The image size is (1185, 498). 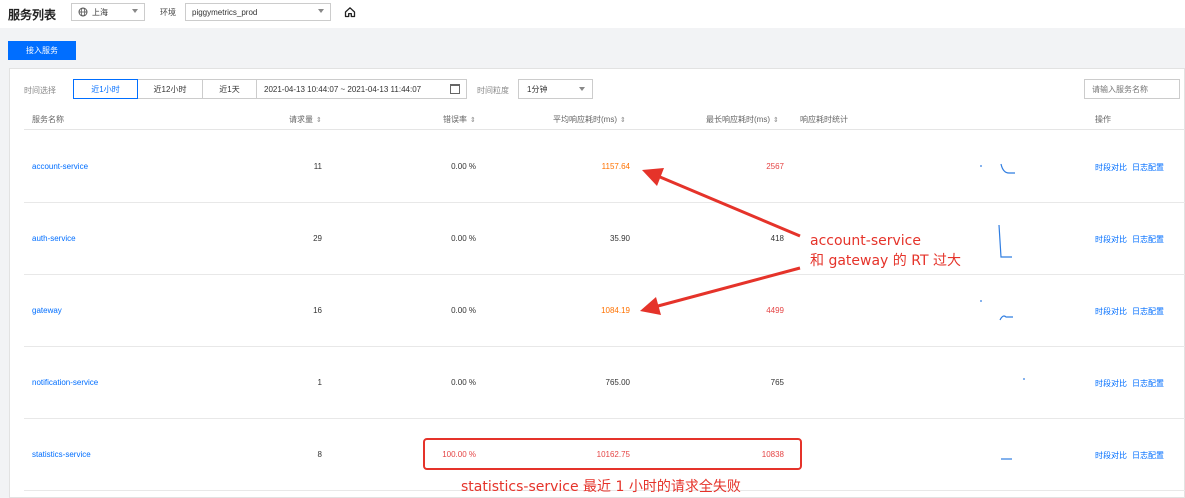 What do you see at coordinates (619, 238) in the screenshot?
I see `avg-rt: 35.90` at bounding box center [619, 238].